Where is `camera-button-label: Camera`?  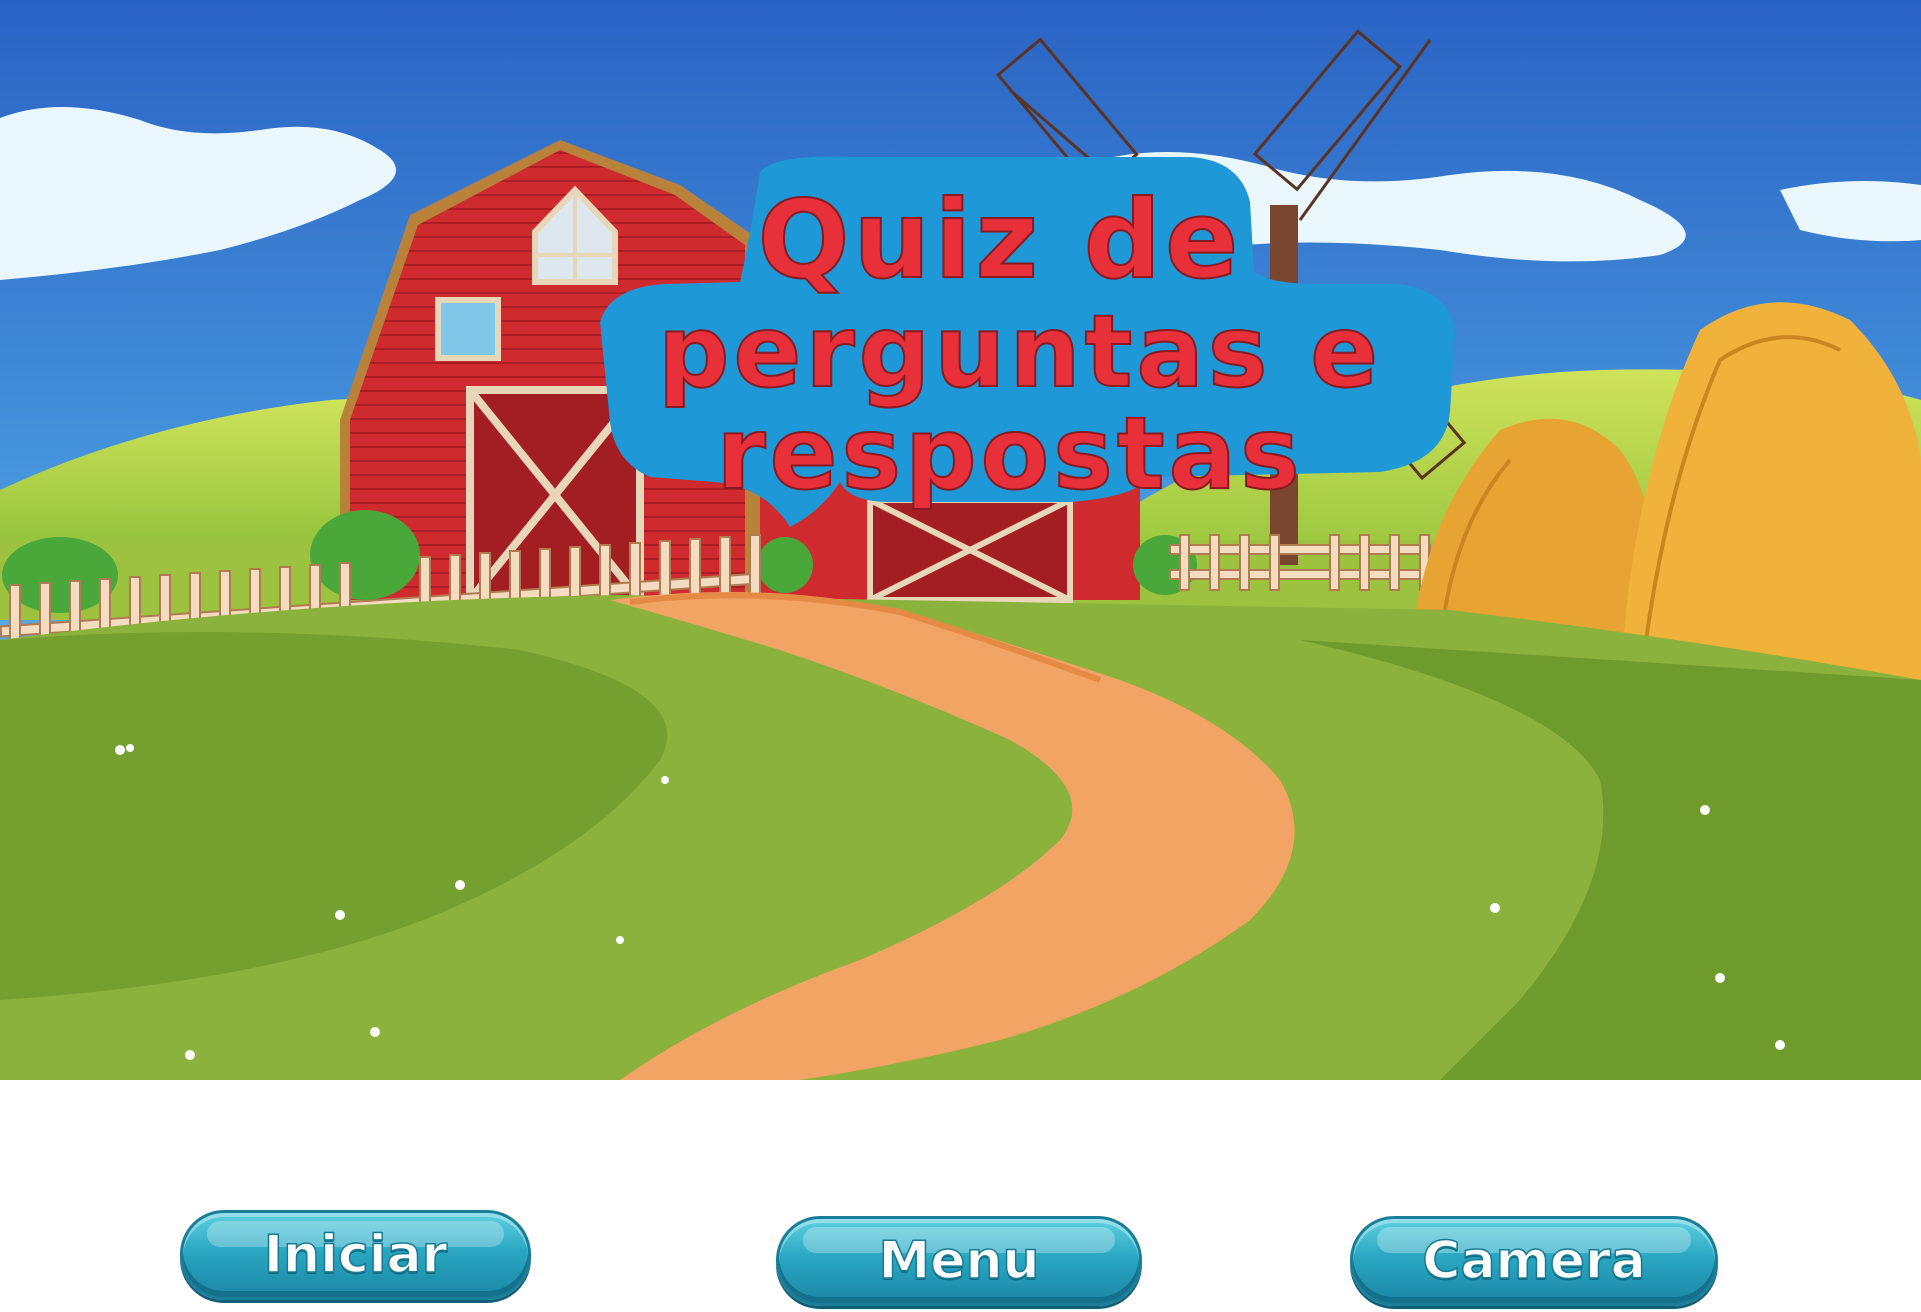
camera-button-label: Camera is located at coordinates (1534, 1261).